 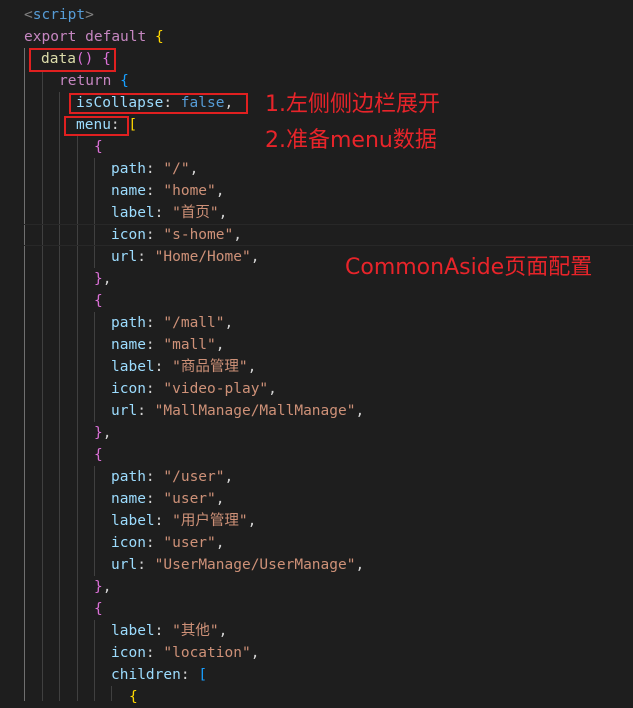 I want to click on code-line-icon: icon: "user",, so click(x=168, y=543).